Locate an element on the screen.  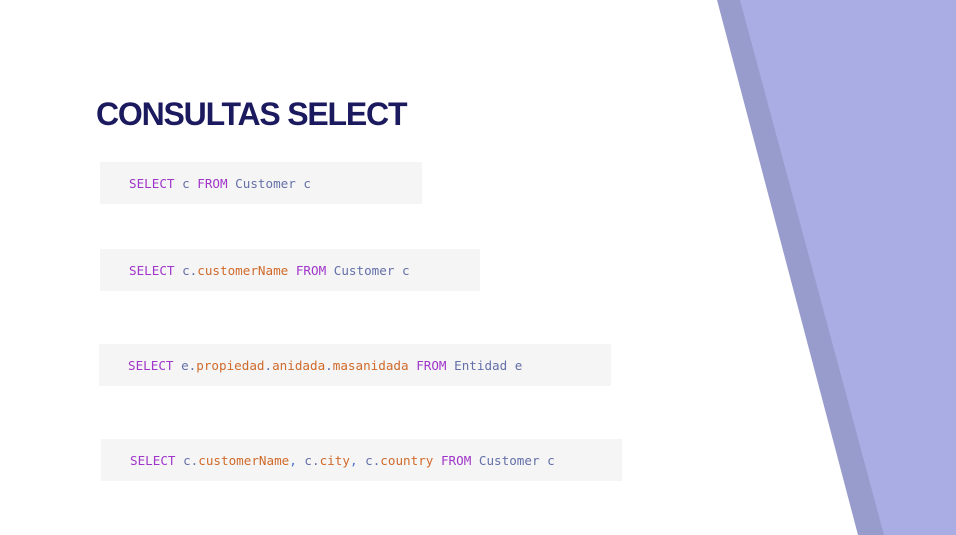
code-block-1: SELECT c FROM Customer c is located at coordinates (261, 183).